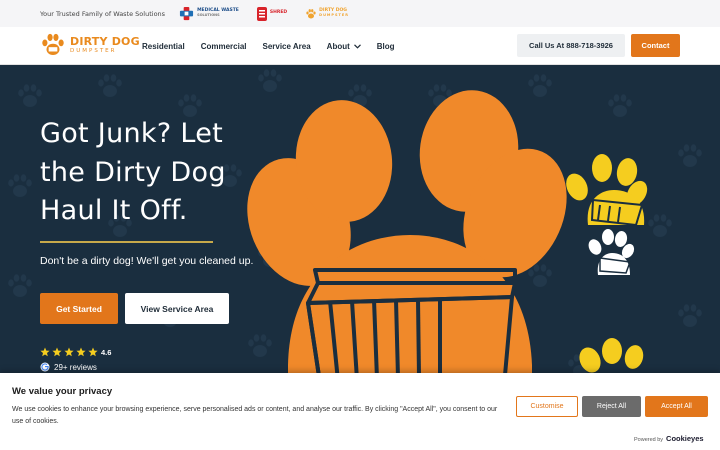 The height and width of the screenshot is (450, 720). What do you see at coordinates (177, 308) in the screenshot?
I see `view-service-area-button: View Service Area` at bounding box center [177, 308].